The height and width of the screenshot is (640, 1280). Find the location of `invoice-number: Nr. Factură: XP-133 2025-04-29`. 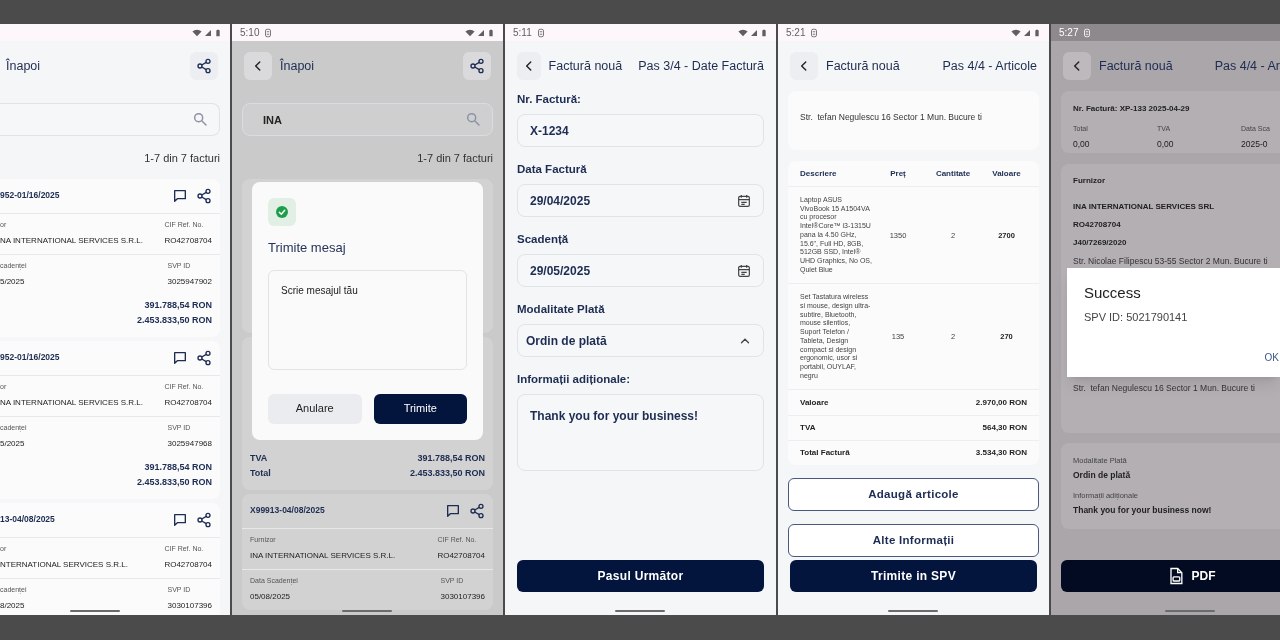

invoice-number: Nr. Factură: XP-133 2025-04-29 is located at coordinates (1132, 109).